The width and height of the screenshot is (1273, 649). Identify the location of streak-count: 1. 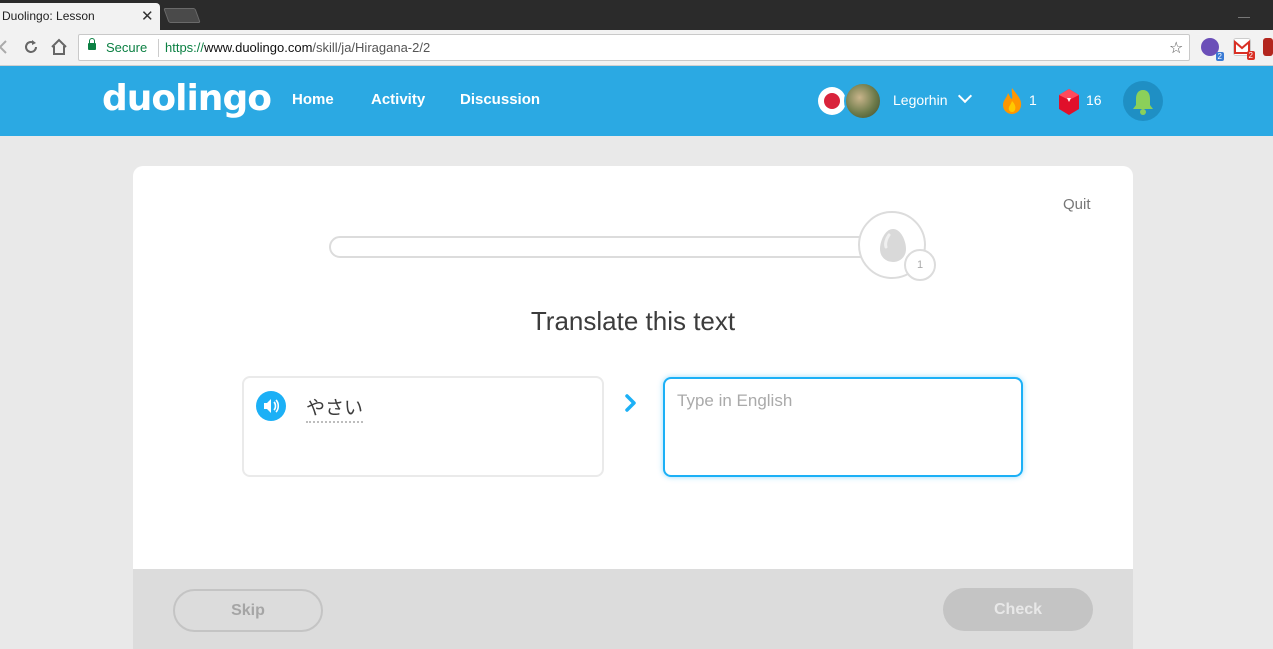
(1033, 100).